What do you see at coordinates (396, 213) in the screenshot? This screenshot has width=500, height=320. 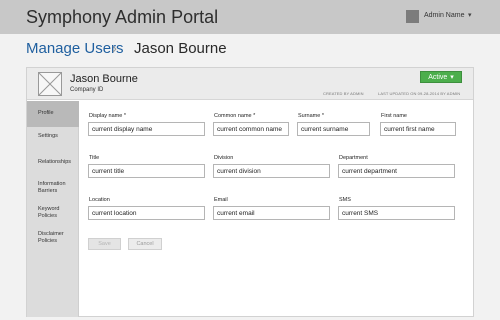 I see `sms-field` at bounding box center [396, 213].